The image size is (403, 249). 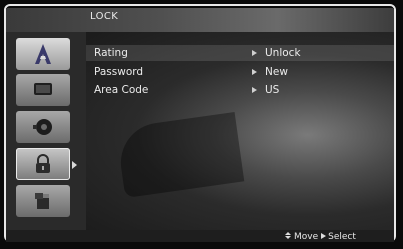 I want to click on play-arrow-icon, so click(x=324, y=236).